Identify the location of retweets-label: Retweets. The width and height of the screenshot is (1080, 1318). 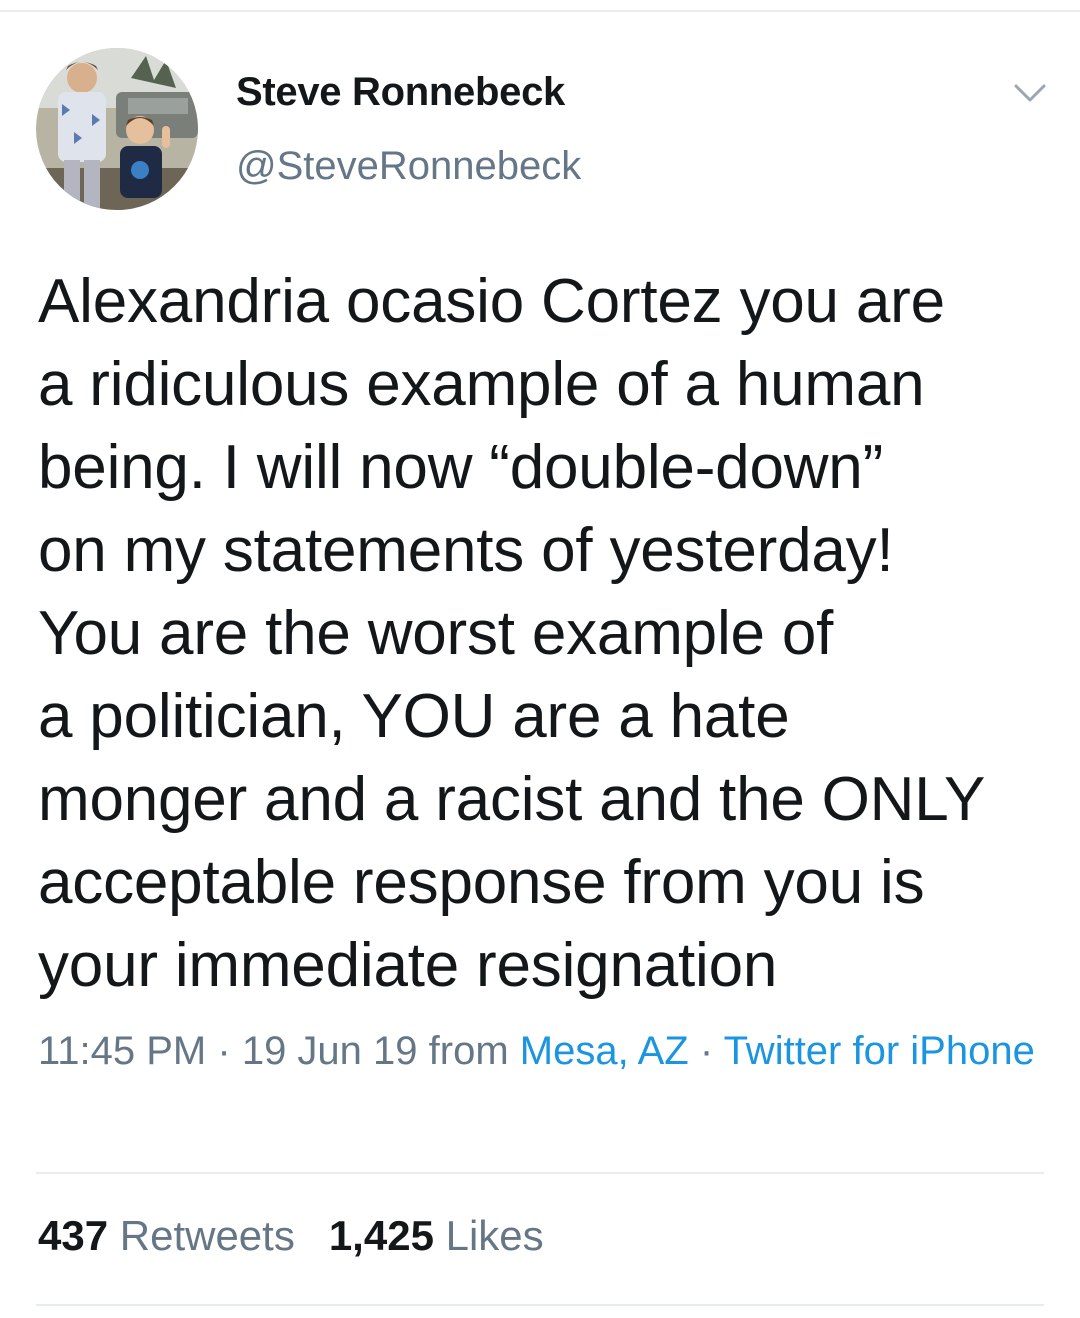
(207, 1235).